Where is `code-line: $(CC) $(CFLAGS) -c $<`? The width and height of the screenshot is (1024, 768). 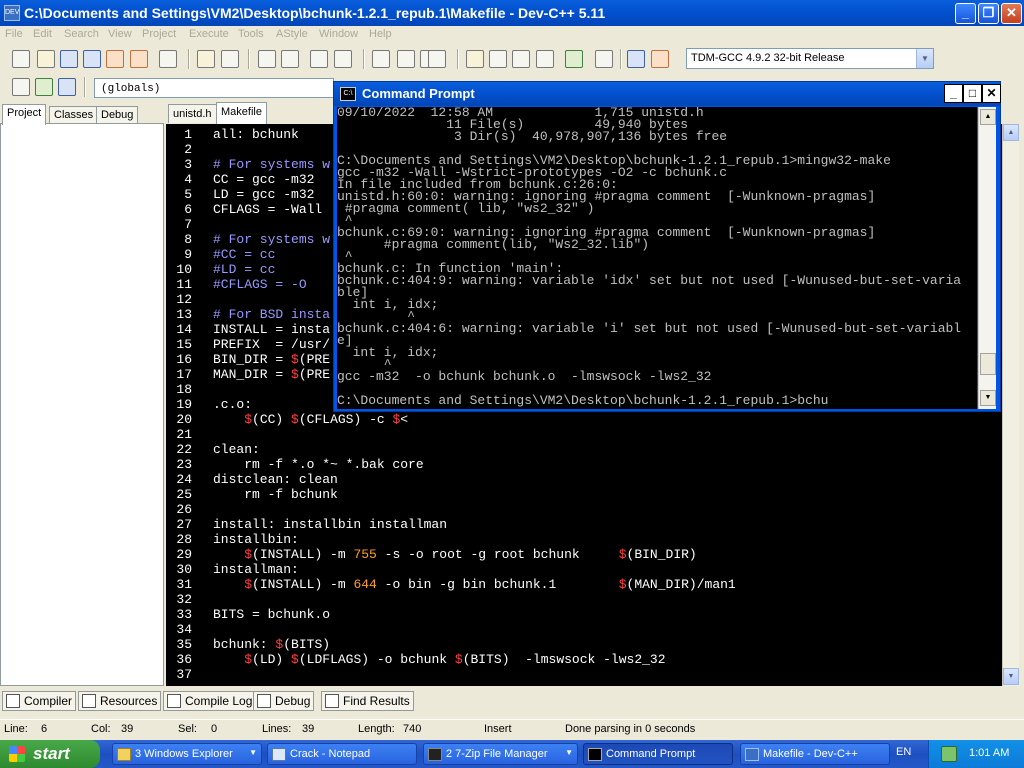 code-line: $(CC) $(CFLAGS) -c $< is located at coordinates (310, 419).